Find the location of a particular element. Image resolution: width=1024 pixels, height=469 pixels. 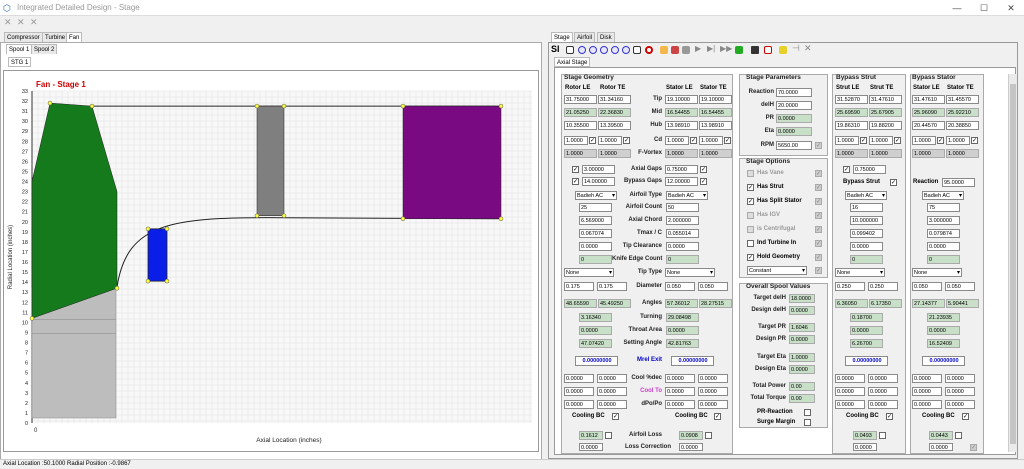

grid-icon is located at coordinates (637, 50).